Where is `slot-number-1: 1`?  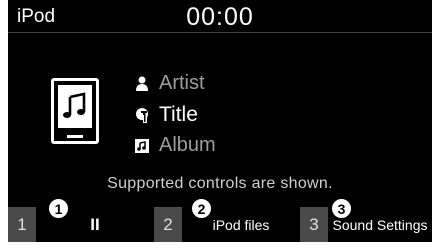 slot-number-1: 1 is located at coordinates (22, 224).